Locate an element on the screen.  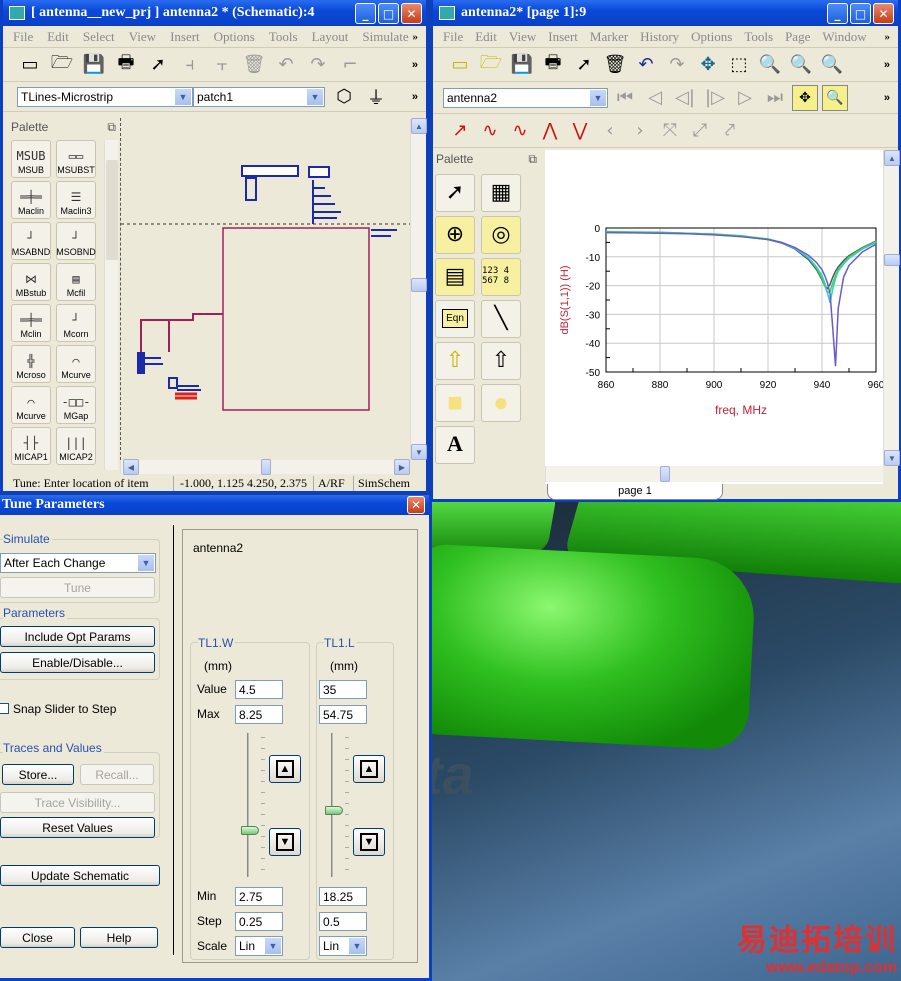
menu-history: History is located at coordinates (659, 37).